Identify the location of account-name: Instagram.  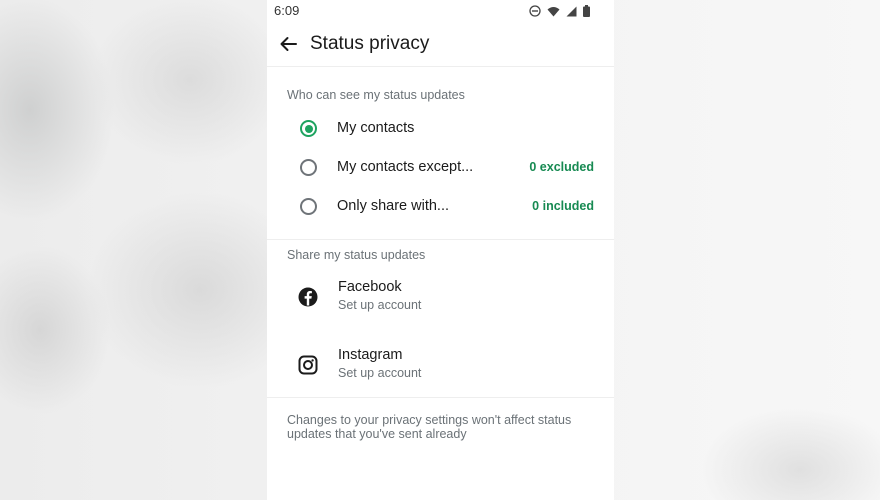
(370, 355).